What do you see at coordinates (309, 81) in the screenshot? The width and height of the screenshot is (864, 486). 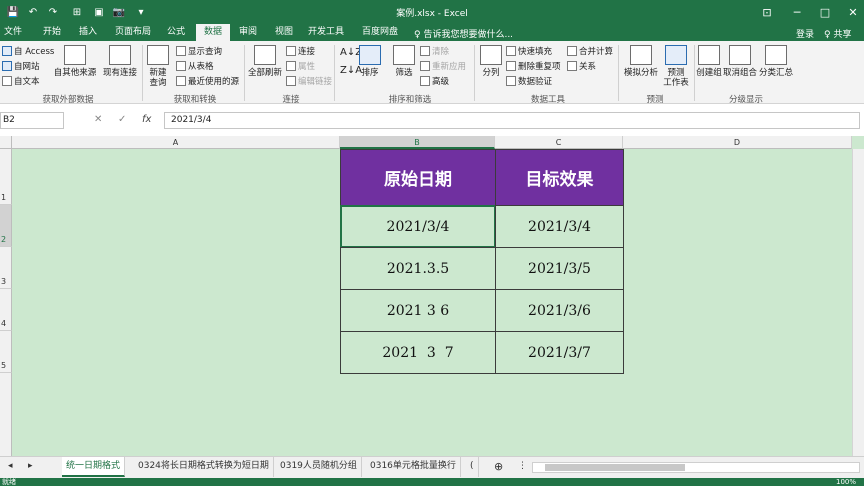 I see `edit-links-button: 编辑链接` at bounding box center [309, 81].